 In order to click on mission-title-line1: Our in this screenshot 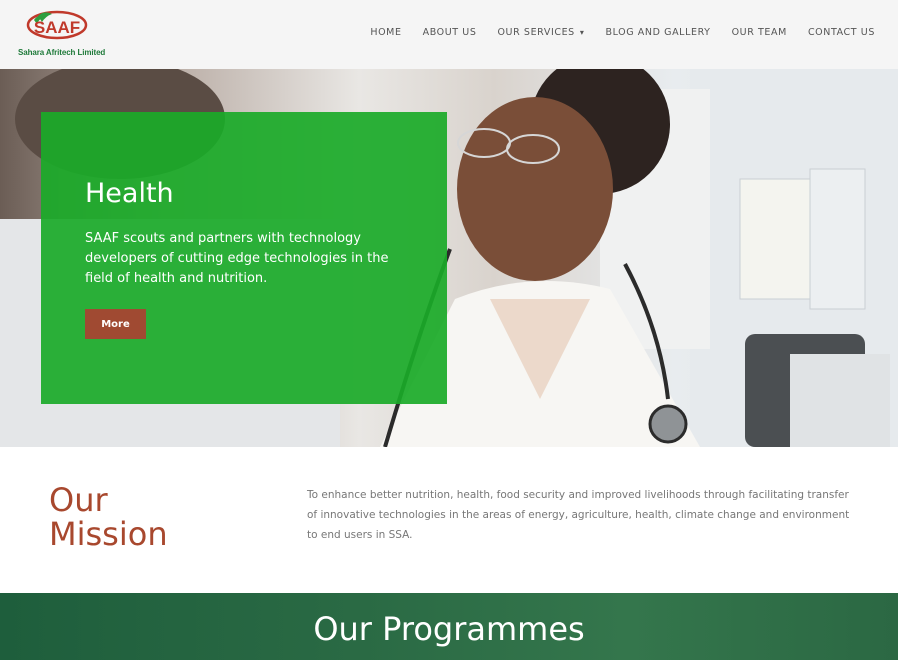, I will do `click(78, 500)`.